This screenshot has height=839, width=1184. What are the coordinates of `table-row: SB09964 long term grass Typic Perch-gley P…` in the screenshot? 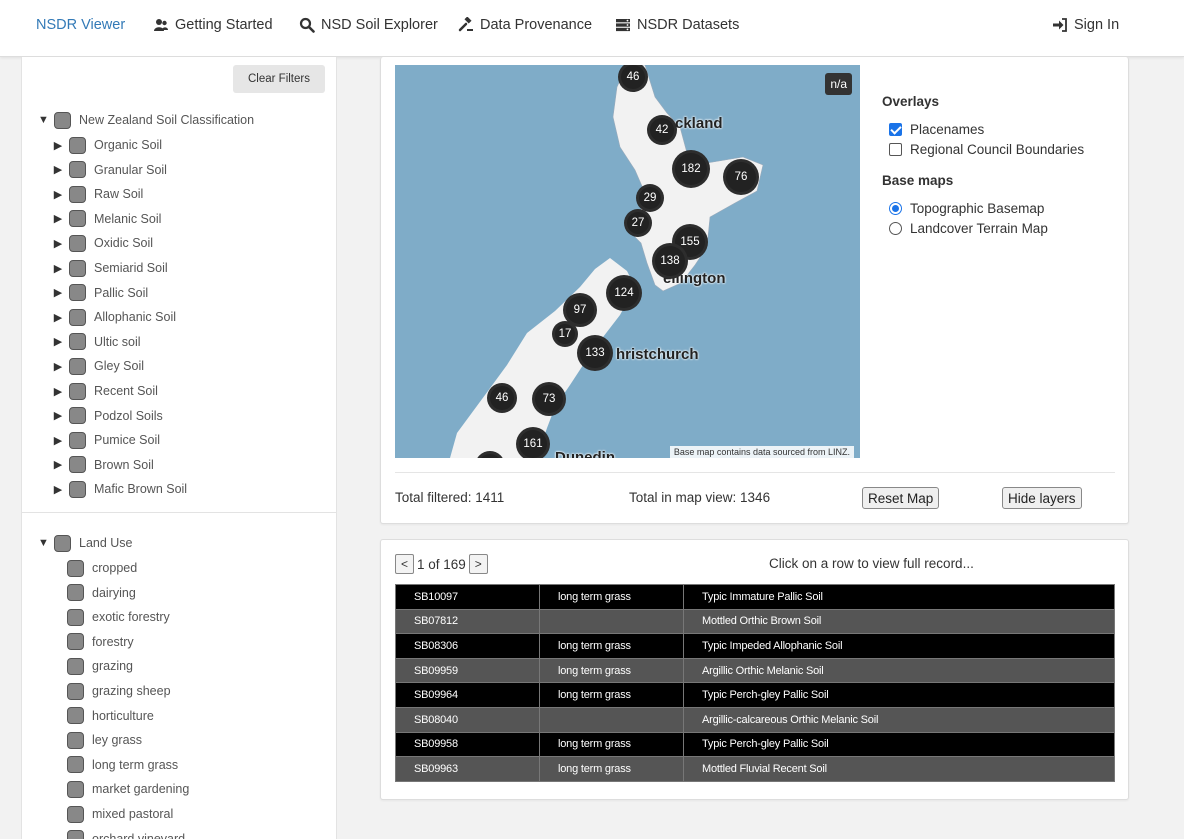 It's located at (755, 695).